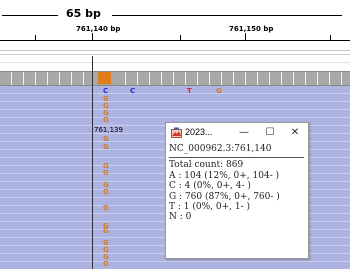 This screenshot has height=269, width=350. What do you see at coordinates (176, 132) in the screenshot?
I see `igv-app-icon` at bounding box center [176, 132].